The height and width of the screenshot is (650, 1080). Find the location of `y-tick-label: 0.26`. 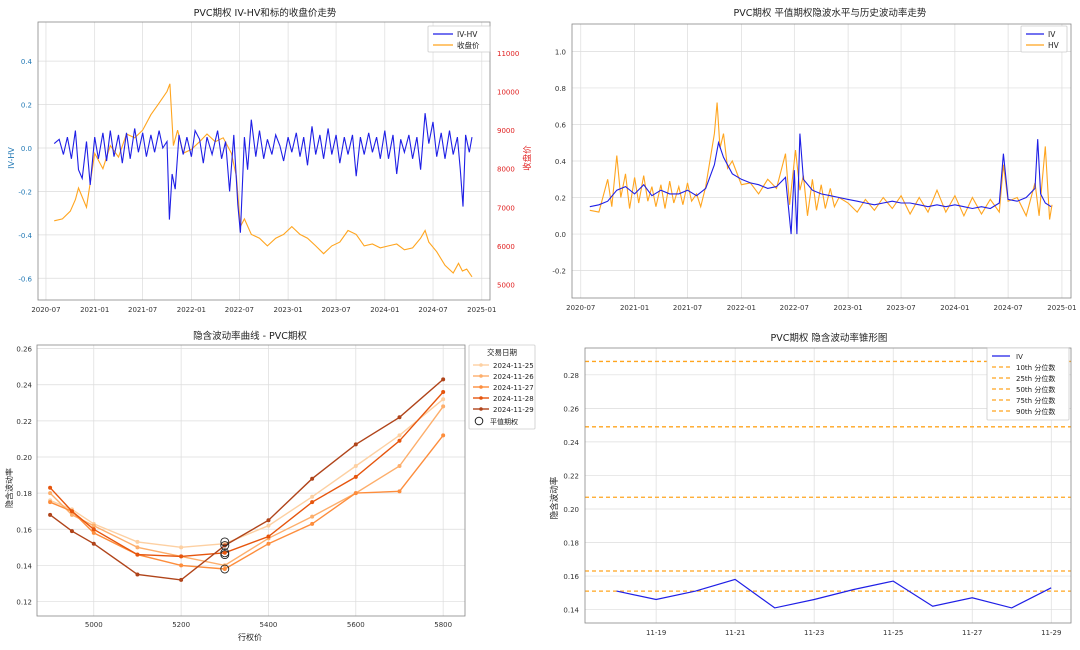

y-tick-label: 0.26 is located at coordinates (24, 350).